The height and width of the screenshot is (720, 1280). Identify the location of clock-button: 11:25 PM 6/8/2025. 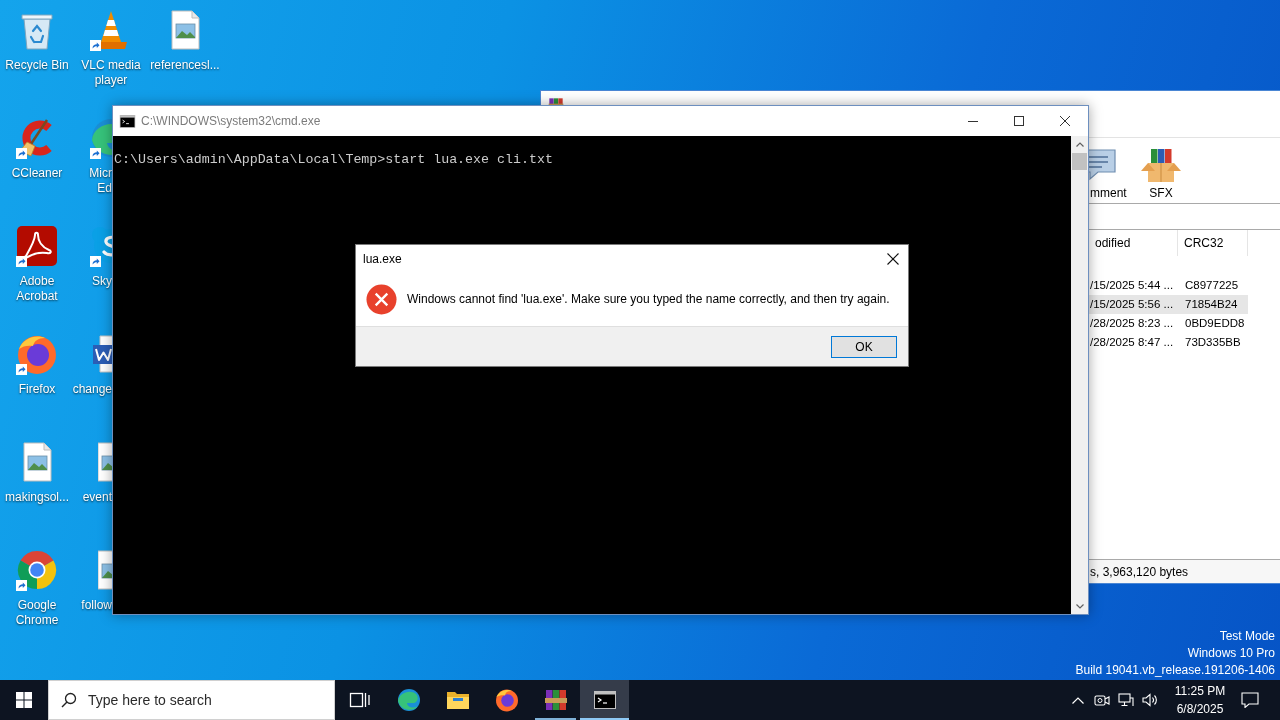
(1200, 700).